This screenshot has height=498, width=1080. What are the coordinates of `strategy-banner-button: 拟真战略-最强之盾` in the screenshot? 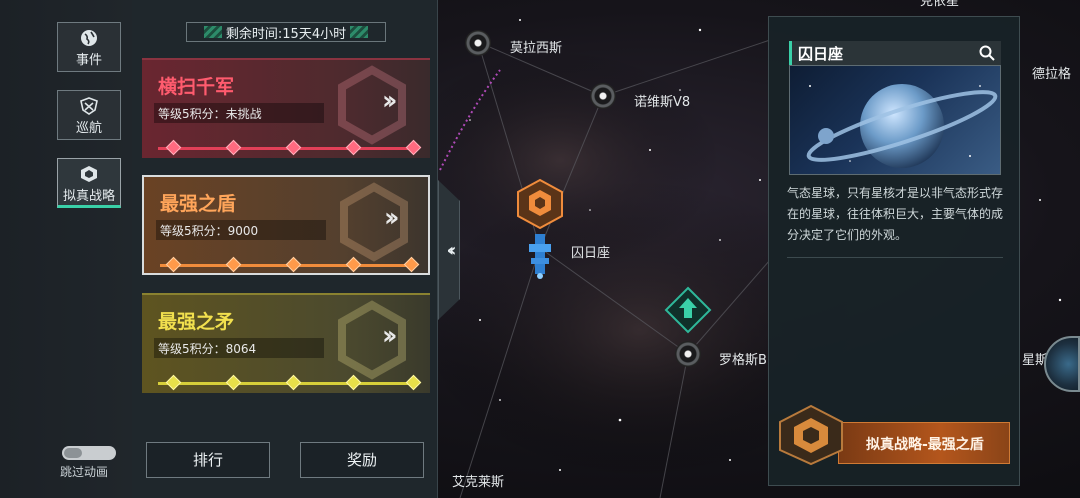 It's located at (894, 435).